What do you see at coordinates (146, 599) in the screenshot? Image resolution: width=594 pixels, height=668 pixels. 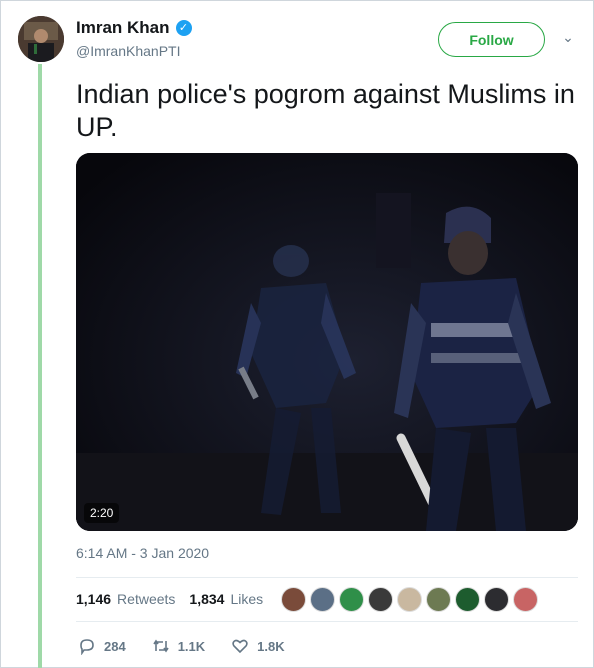 I see `retweets-label: Retweets` at bounding box center [146, 599].